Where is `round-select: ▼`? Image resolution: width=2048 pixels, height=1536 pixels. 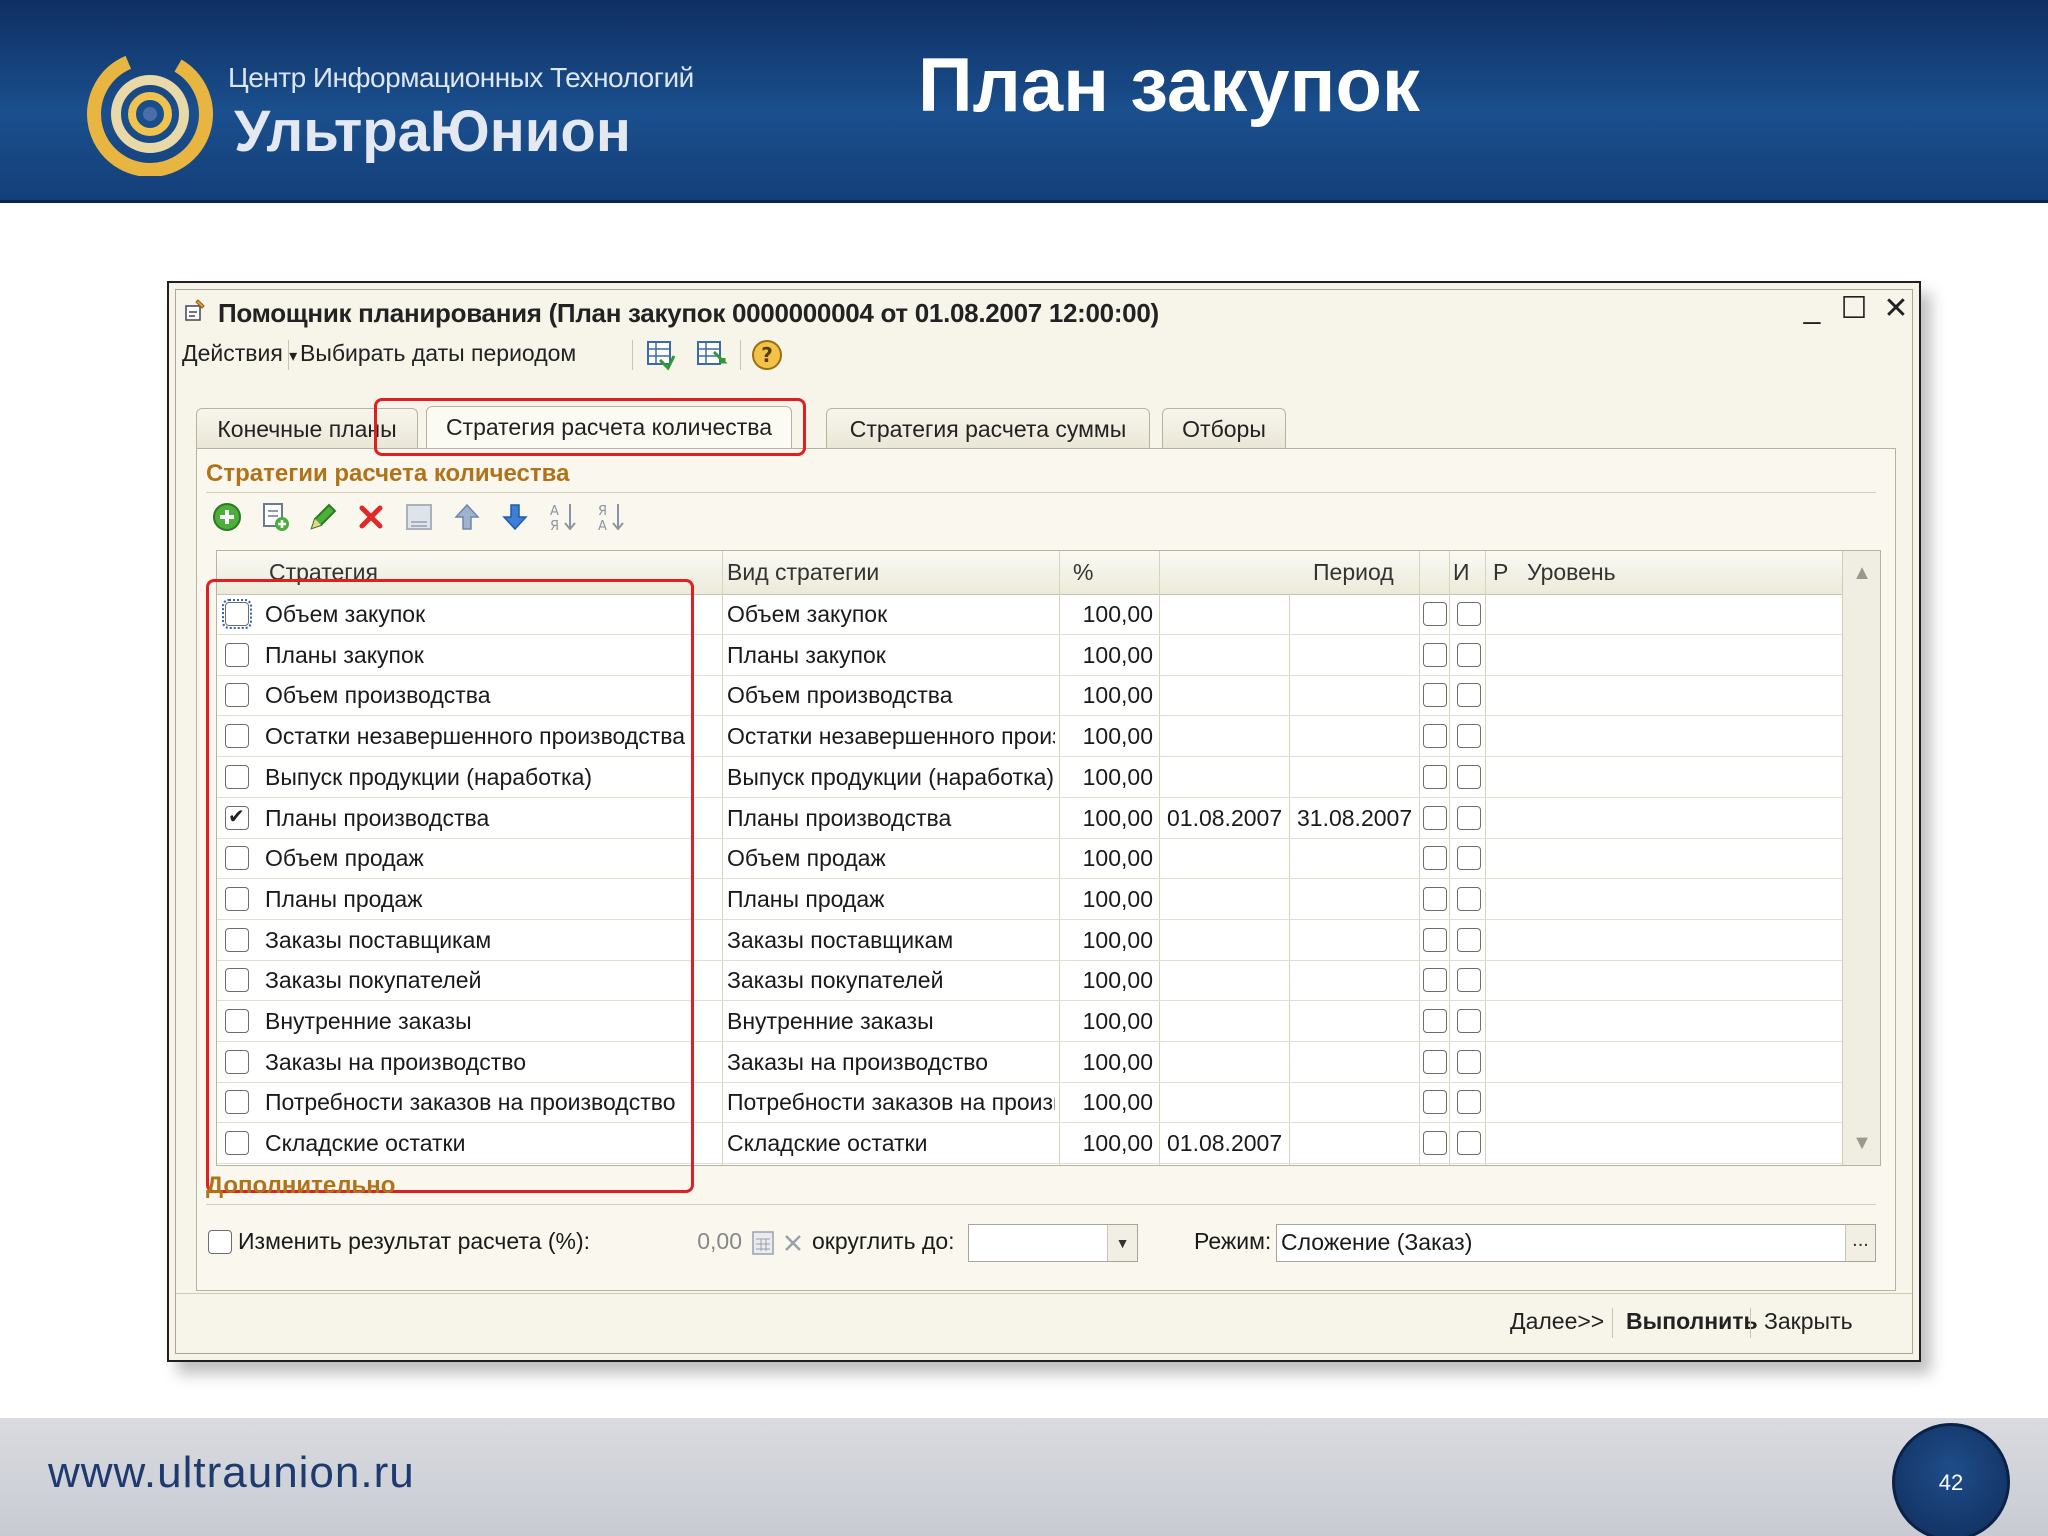 round-select: ▼ is located at coordinates (1053, 1243).